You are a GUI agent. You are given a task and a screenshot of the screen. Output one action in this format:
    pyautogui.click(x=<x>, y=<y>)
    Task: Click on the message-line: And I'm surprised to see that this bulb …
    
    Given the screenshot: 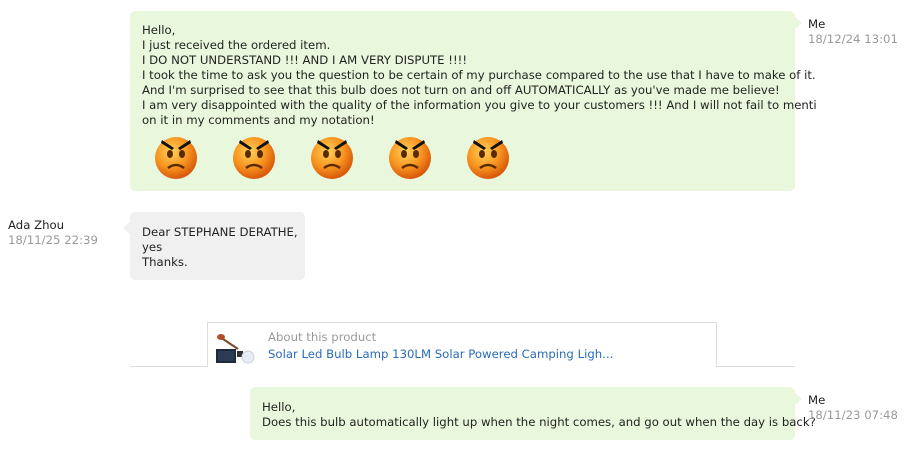 What is the action you would take?
    pyautogui.click(x=461, y=90)
    